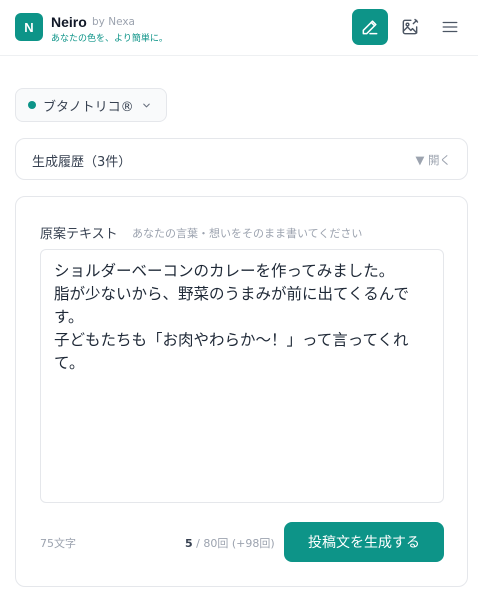  I want to click on app-header: N Neiro by Nexa あなたの色を、より簡単に。, so click(239, 28).